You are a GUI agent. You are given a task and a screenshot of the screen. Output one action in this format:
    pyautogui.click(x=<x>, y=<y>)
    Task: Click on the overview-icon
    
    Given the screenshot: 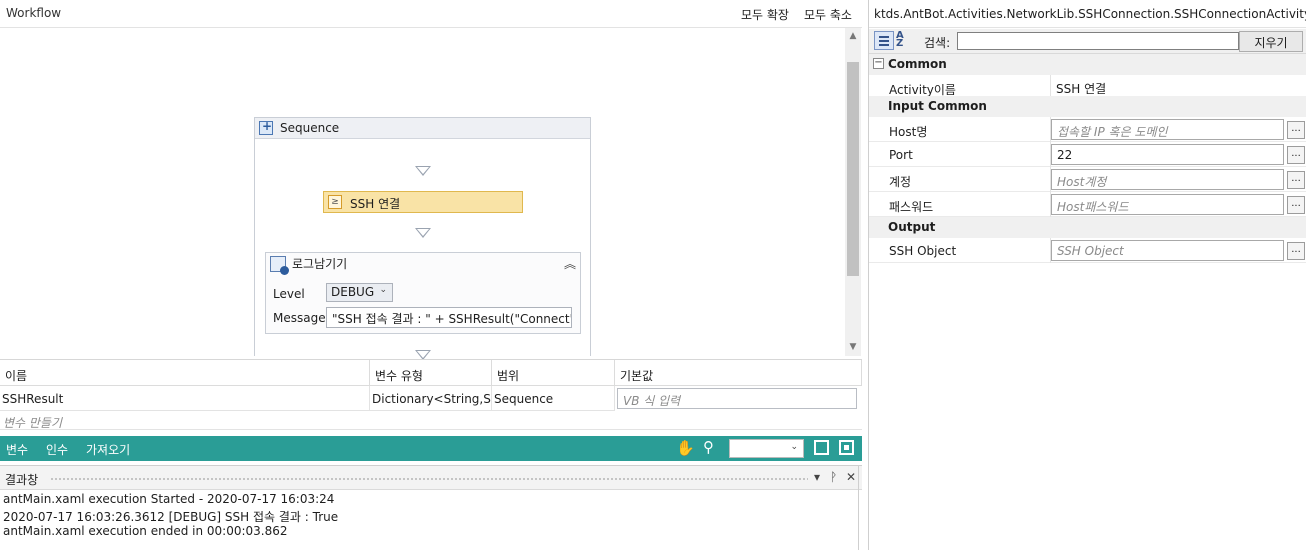 What is the action you would take?
    pyautogui.click(x=846, y=447)
    